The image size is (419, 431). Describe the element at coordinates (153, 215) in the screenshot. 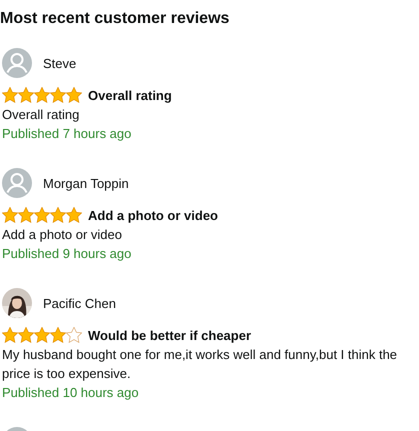

I see `review-headline: Add a photo or video` at that location.